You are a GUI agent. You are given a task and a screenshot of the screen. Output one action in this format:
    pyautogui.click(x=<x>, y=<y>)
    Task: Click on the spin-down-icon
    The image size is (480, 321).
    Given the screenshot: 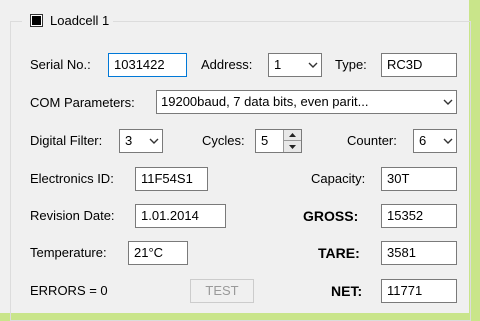 What is the action you would take?
    pyautogui.click(x=292, y=146)
    